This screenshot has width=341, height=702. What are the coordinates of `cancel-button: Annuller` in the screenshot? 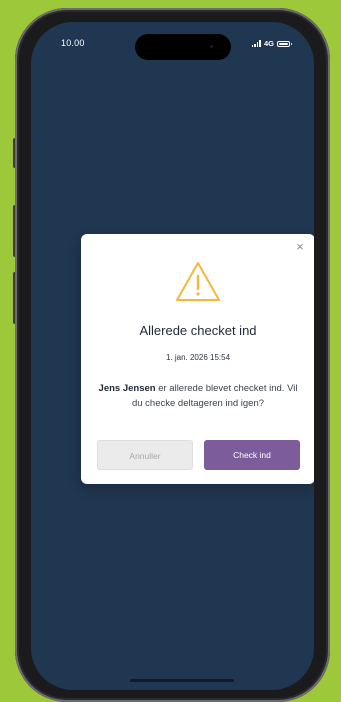 It's located at (145, 455).